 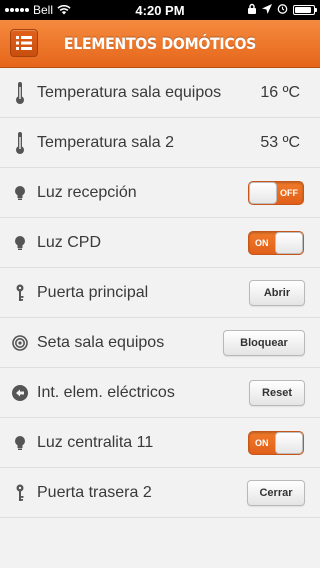 I want to click on temperature-value: 53 ºC, so click(x=280, y=142).